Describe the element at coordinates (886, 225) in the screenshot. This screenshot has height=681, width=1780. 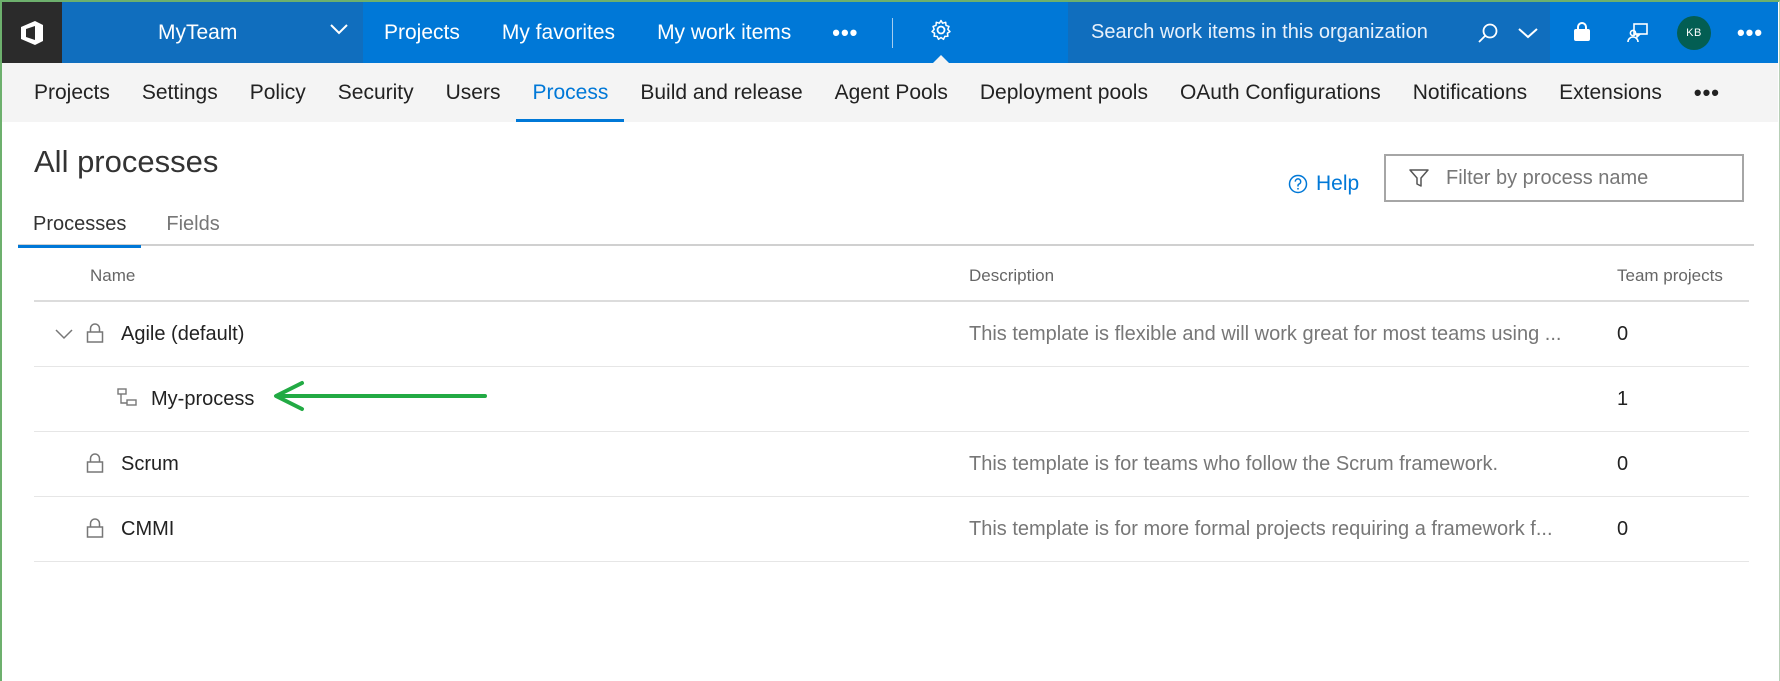
I see `tab-strip: Processes Fields` at that location.